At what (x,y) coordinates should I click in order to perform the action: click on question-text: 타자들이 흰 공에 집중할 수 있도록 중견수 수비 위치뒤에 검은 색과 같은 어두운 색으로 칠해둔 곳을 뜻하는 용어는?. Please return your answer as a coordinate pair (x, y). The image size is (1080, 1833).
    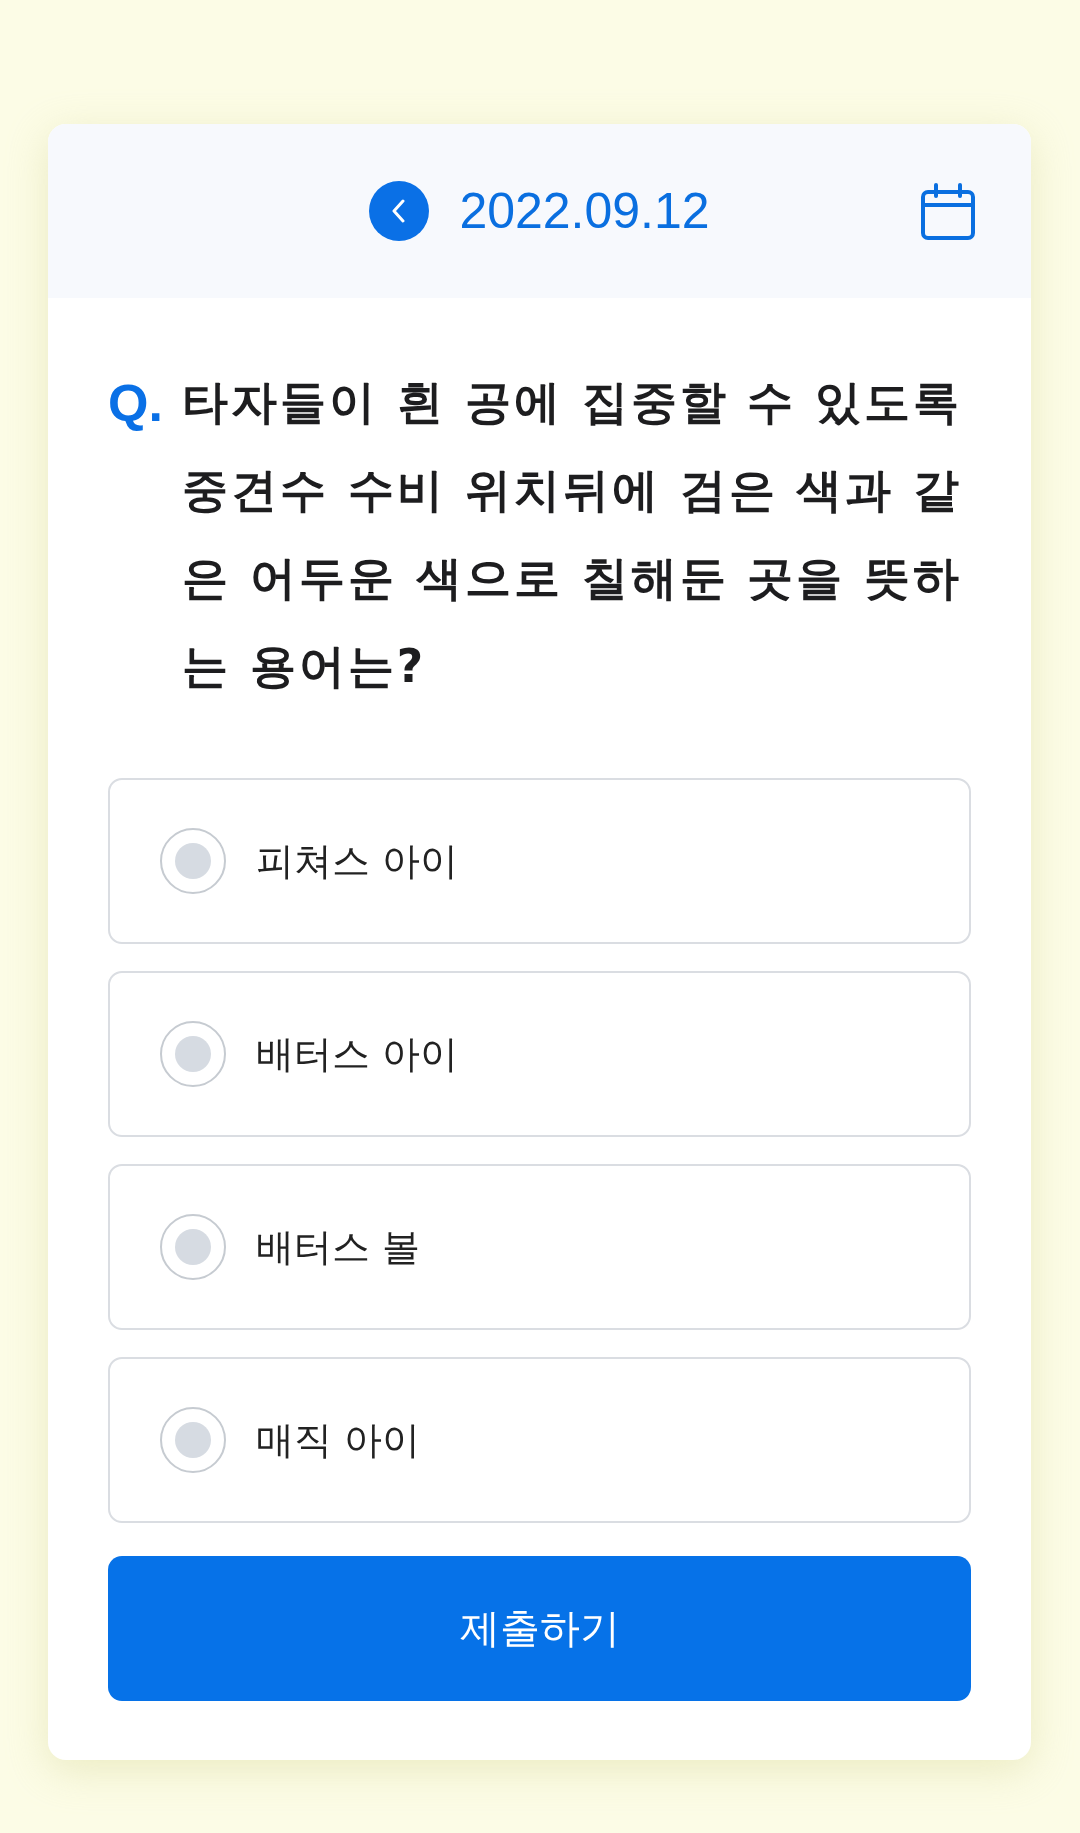
    Looking at the image, I should click on (573, 535).